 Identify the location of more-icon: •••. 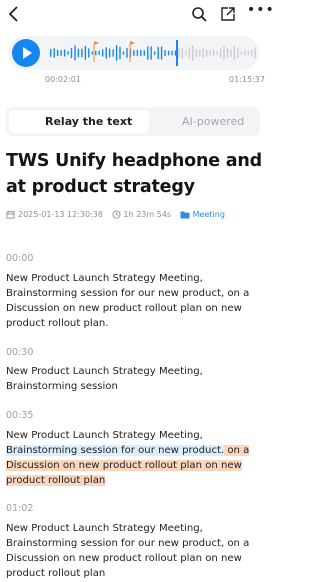
(261, 10).